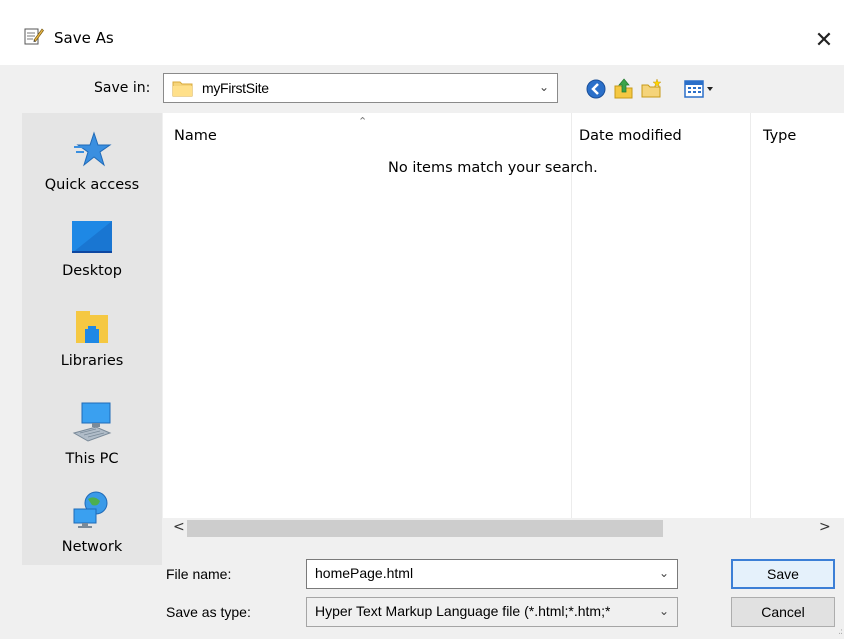  I want to click on place-desktop: Desktop, so click(92, 249).